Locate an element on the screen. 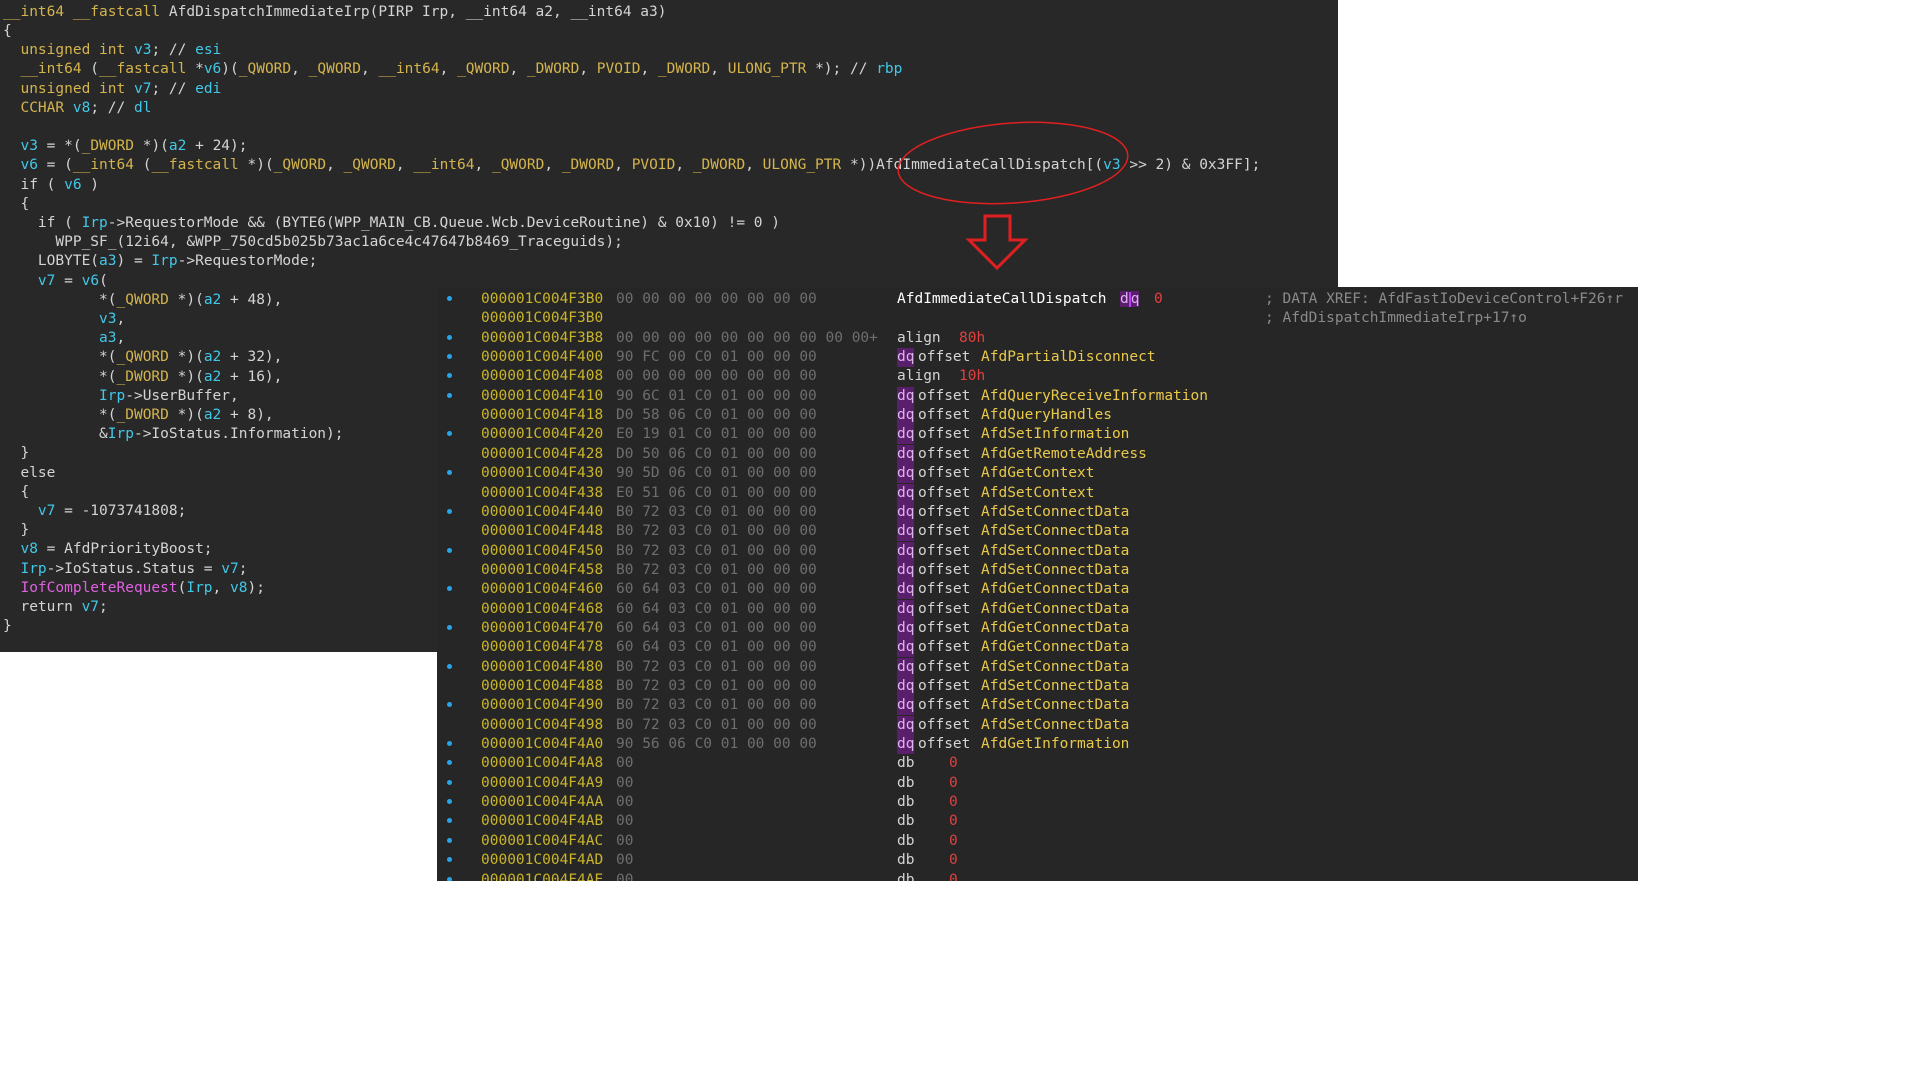 This screenshot has height=1082, width=1908. code-line: v7 = v6( is located at coordinates (55, 281).